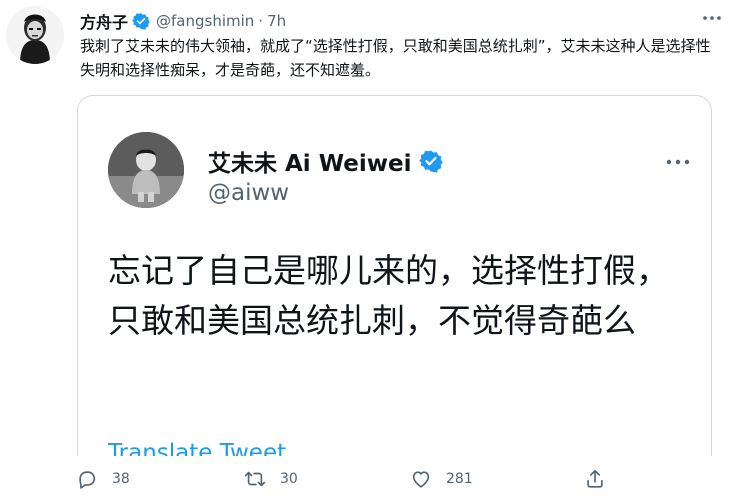  Describe the element at coordinates (276, 21) in the screenshot. I see `tweet-time: 7h` at that location.